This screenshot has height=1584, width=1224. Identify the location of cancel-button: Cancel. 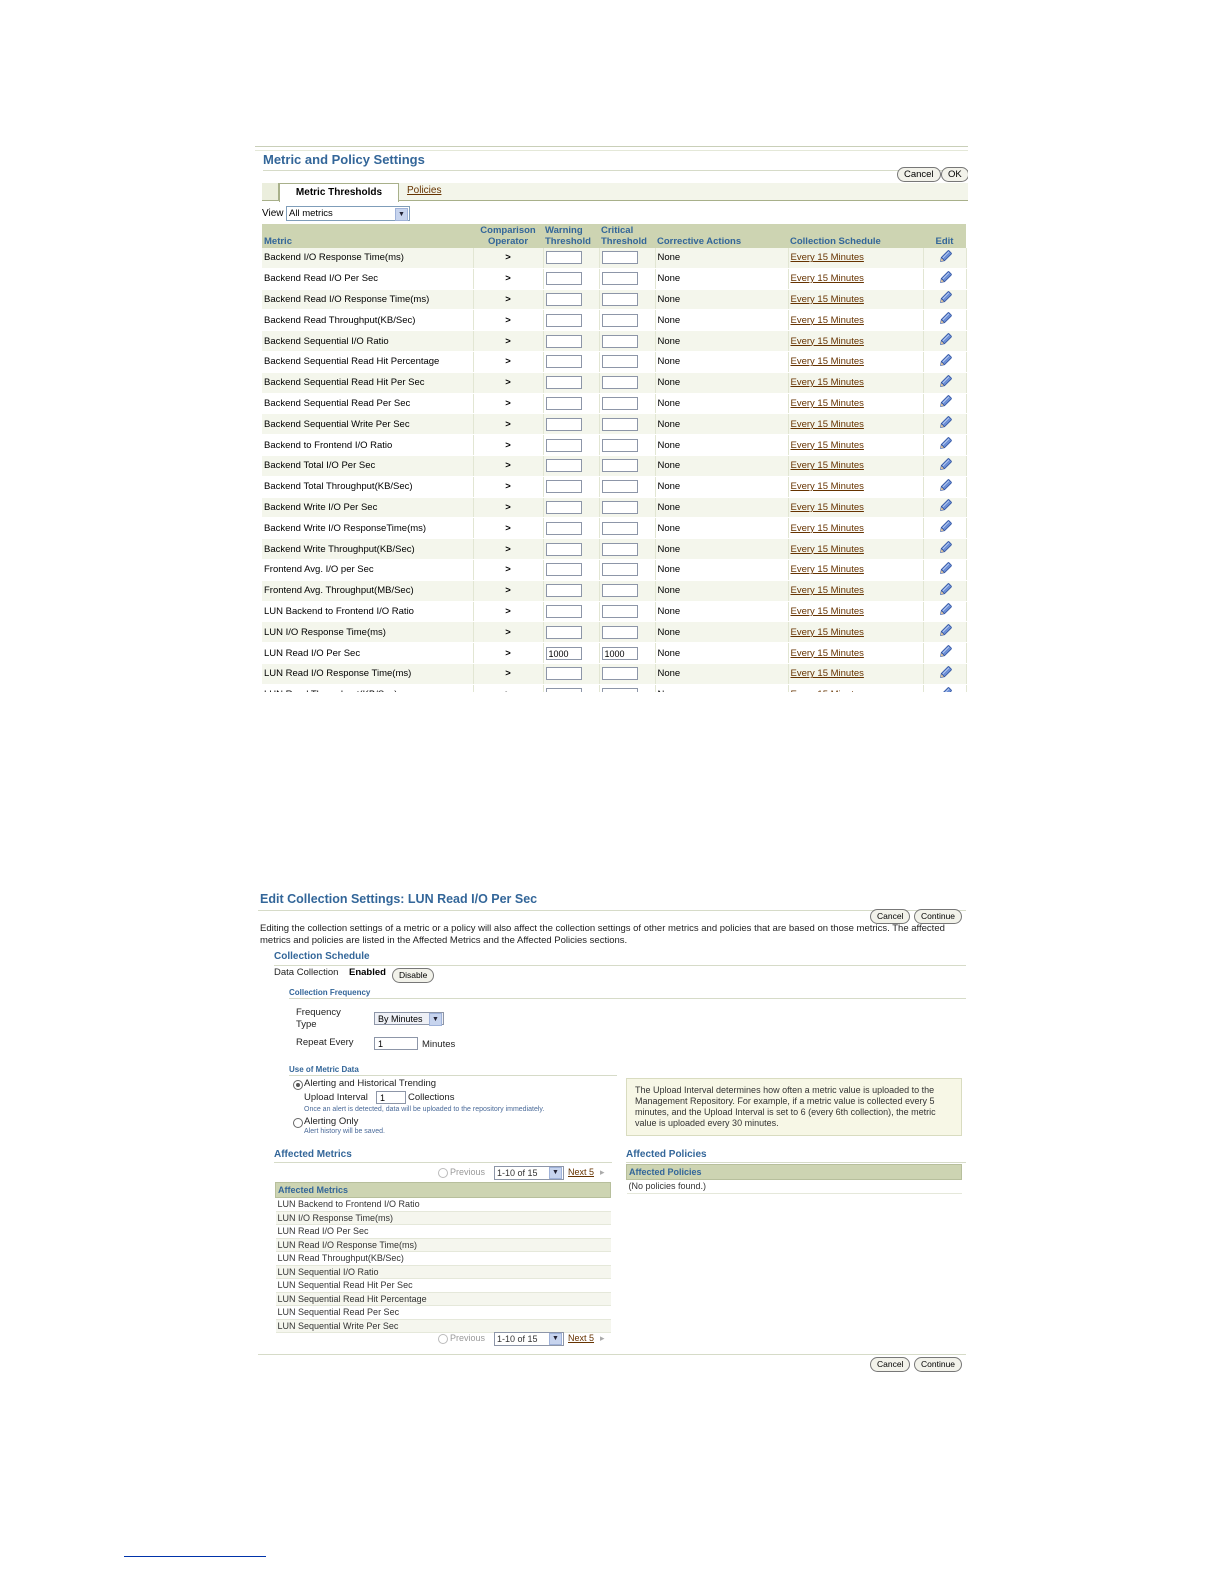
(919, 174).